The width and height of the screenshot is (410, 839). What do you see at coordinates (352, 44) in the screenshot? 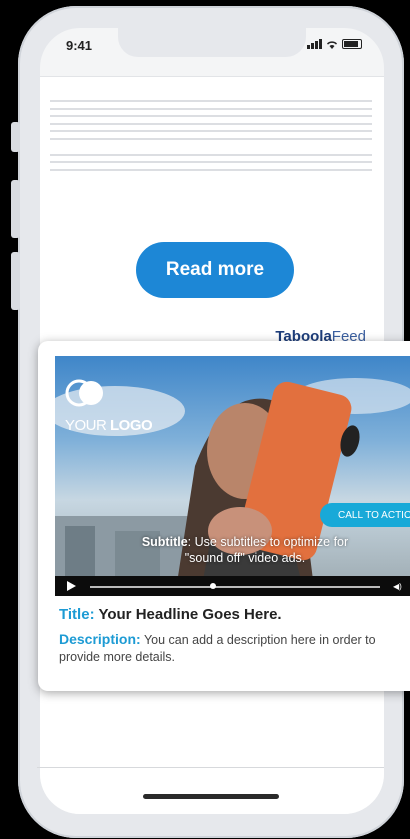
I see `battery-icon` at bounding box center [352, 44].